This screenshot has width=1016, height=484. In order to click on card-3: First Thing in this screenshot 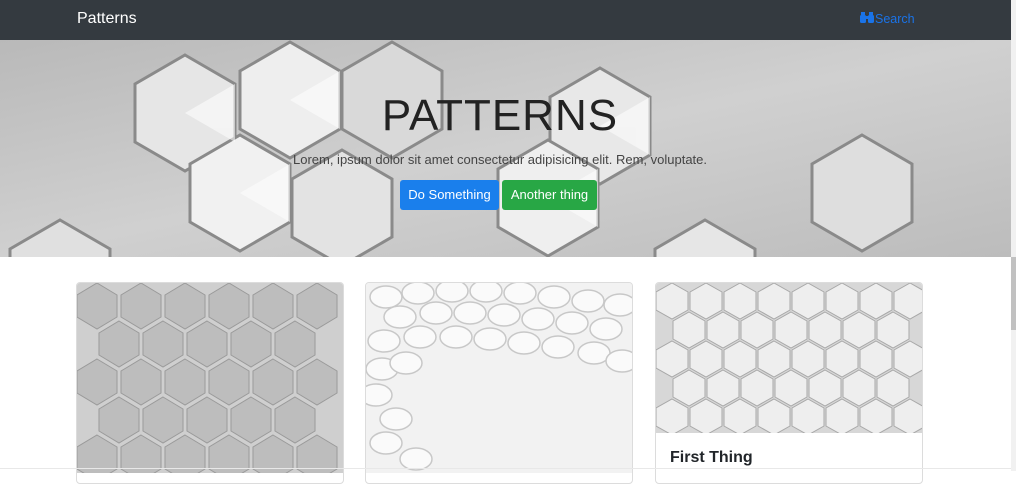, I will do `click(789, 383)`.